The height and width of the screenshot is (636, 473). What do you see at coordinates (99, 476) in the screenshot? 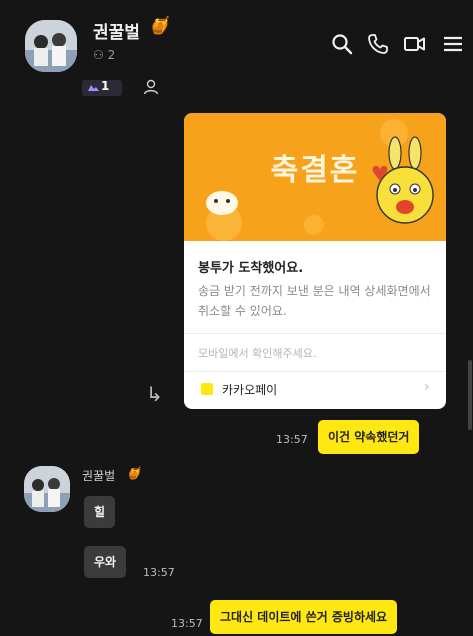
I see `sender-name: 권꿀벌` at bounding box center [99, 476].